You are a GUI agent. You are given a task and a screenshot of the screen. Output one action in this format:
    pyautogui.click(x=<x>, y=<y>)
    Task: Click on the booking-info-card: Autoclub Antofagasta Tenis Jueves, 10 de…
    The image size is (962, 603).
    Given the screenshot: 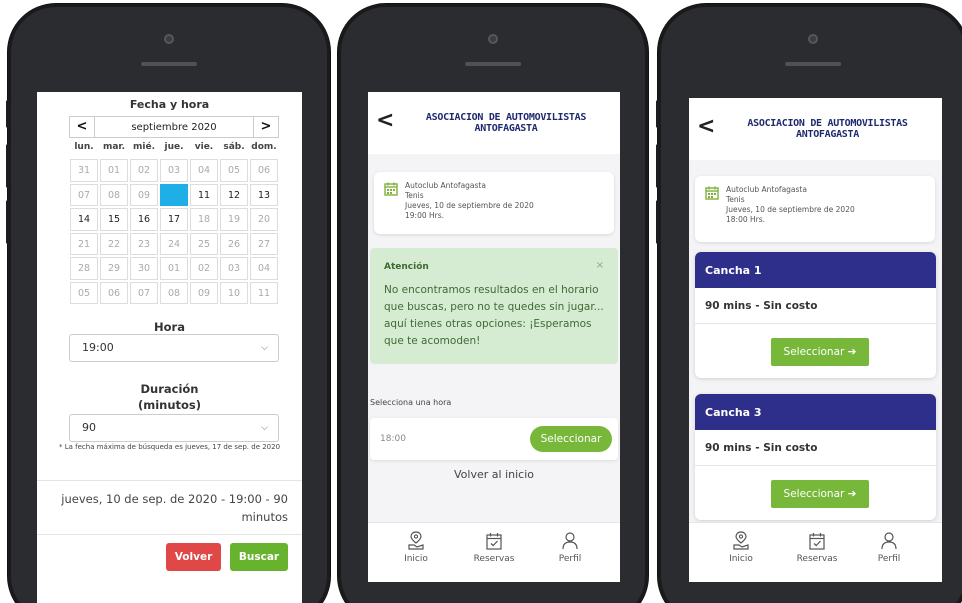 What is the action you would take?
    pyautogui.click(x=494, y=203)
    